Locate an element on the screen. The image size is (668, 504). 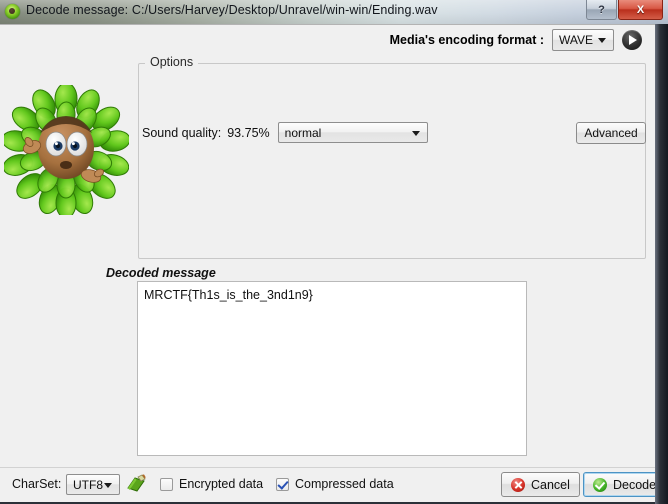
cancel-button: Cancel is located at coordinates (540, 484).